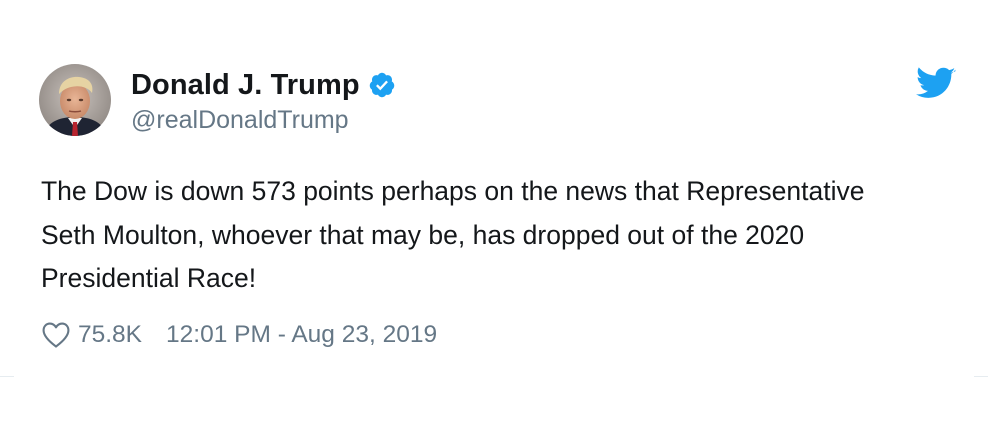  I want to click on tweet-meta: 75.8K 12:01 PM - Aug 23, 2019, so click(239, 335).